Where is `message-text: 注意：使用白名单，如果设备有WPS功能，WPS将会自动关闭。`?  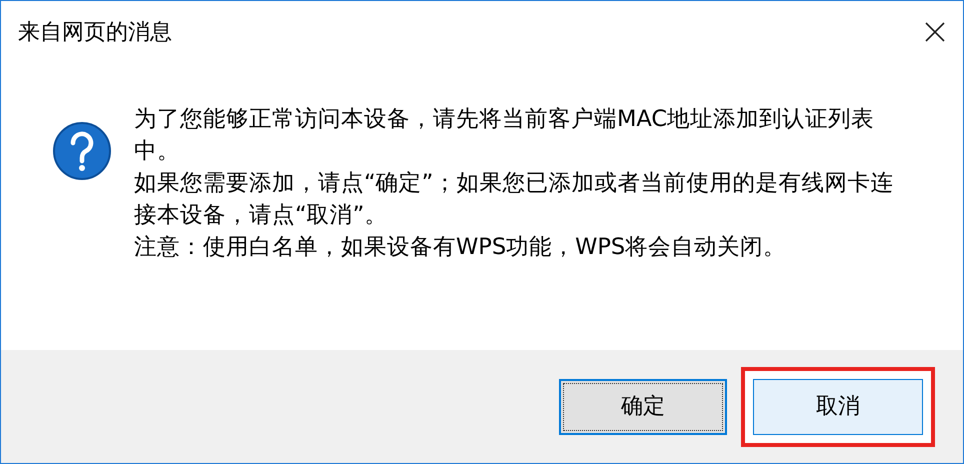
message-text: 注意：使用白名单，如果设备有WPS功能，WPS将会自动关闭。 is located at coordinates (461, 247).